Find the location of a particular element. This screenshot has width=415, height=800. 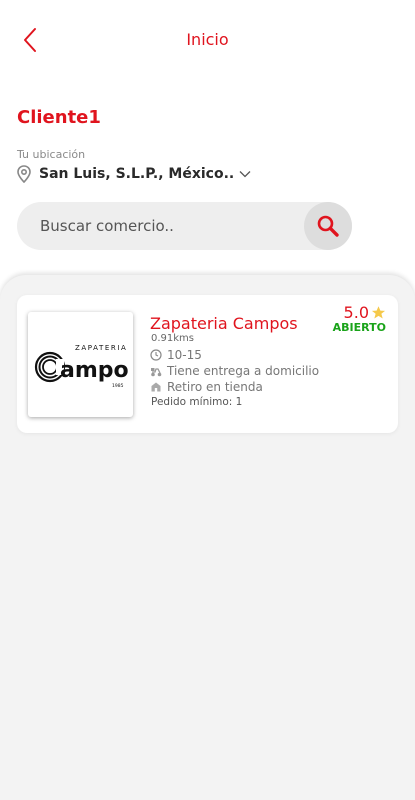

chevron-down-icon is located at coordinates (245, 174).